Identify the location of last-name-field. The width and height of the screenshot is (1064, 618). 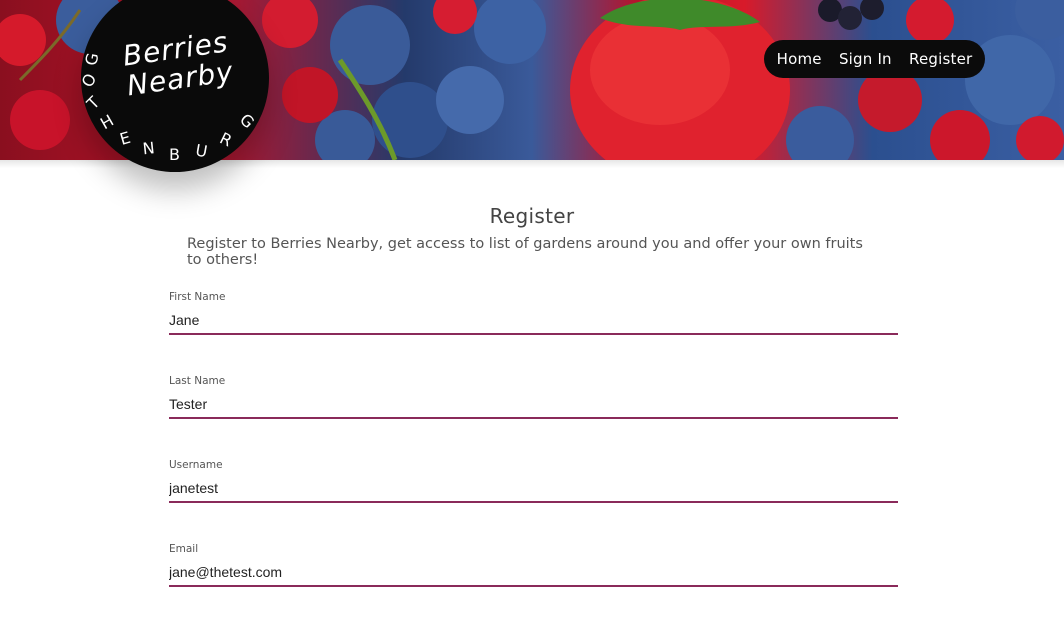
(533, 405).